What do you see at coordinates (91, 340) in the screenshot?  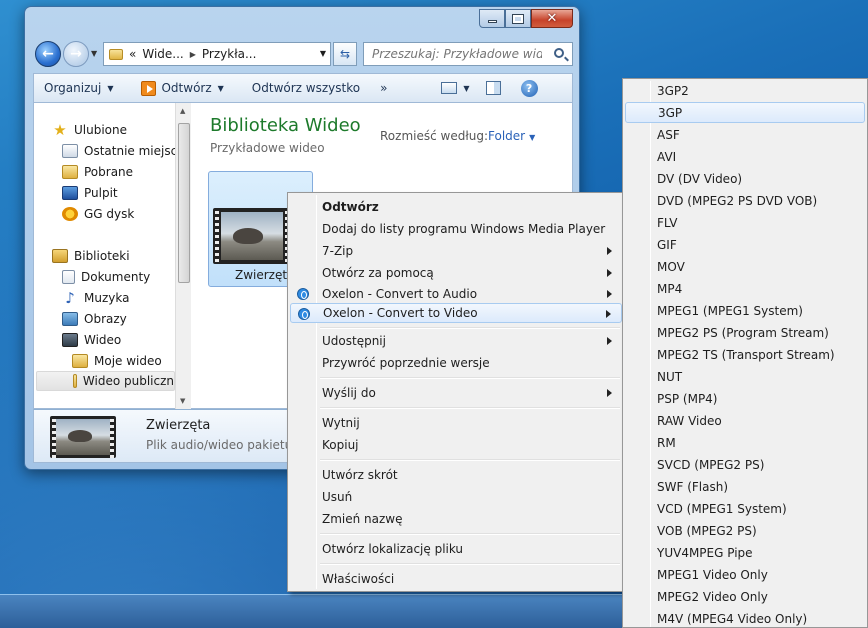 I see `sidebar-item-videos: Wideo` at bounding box center [91, 340].